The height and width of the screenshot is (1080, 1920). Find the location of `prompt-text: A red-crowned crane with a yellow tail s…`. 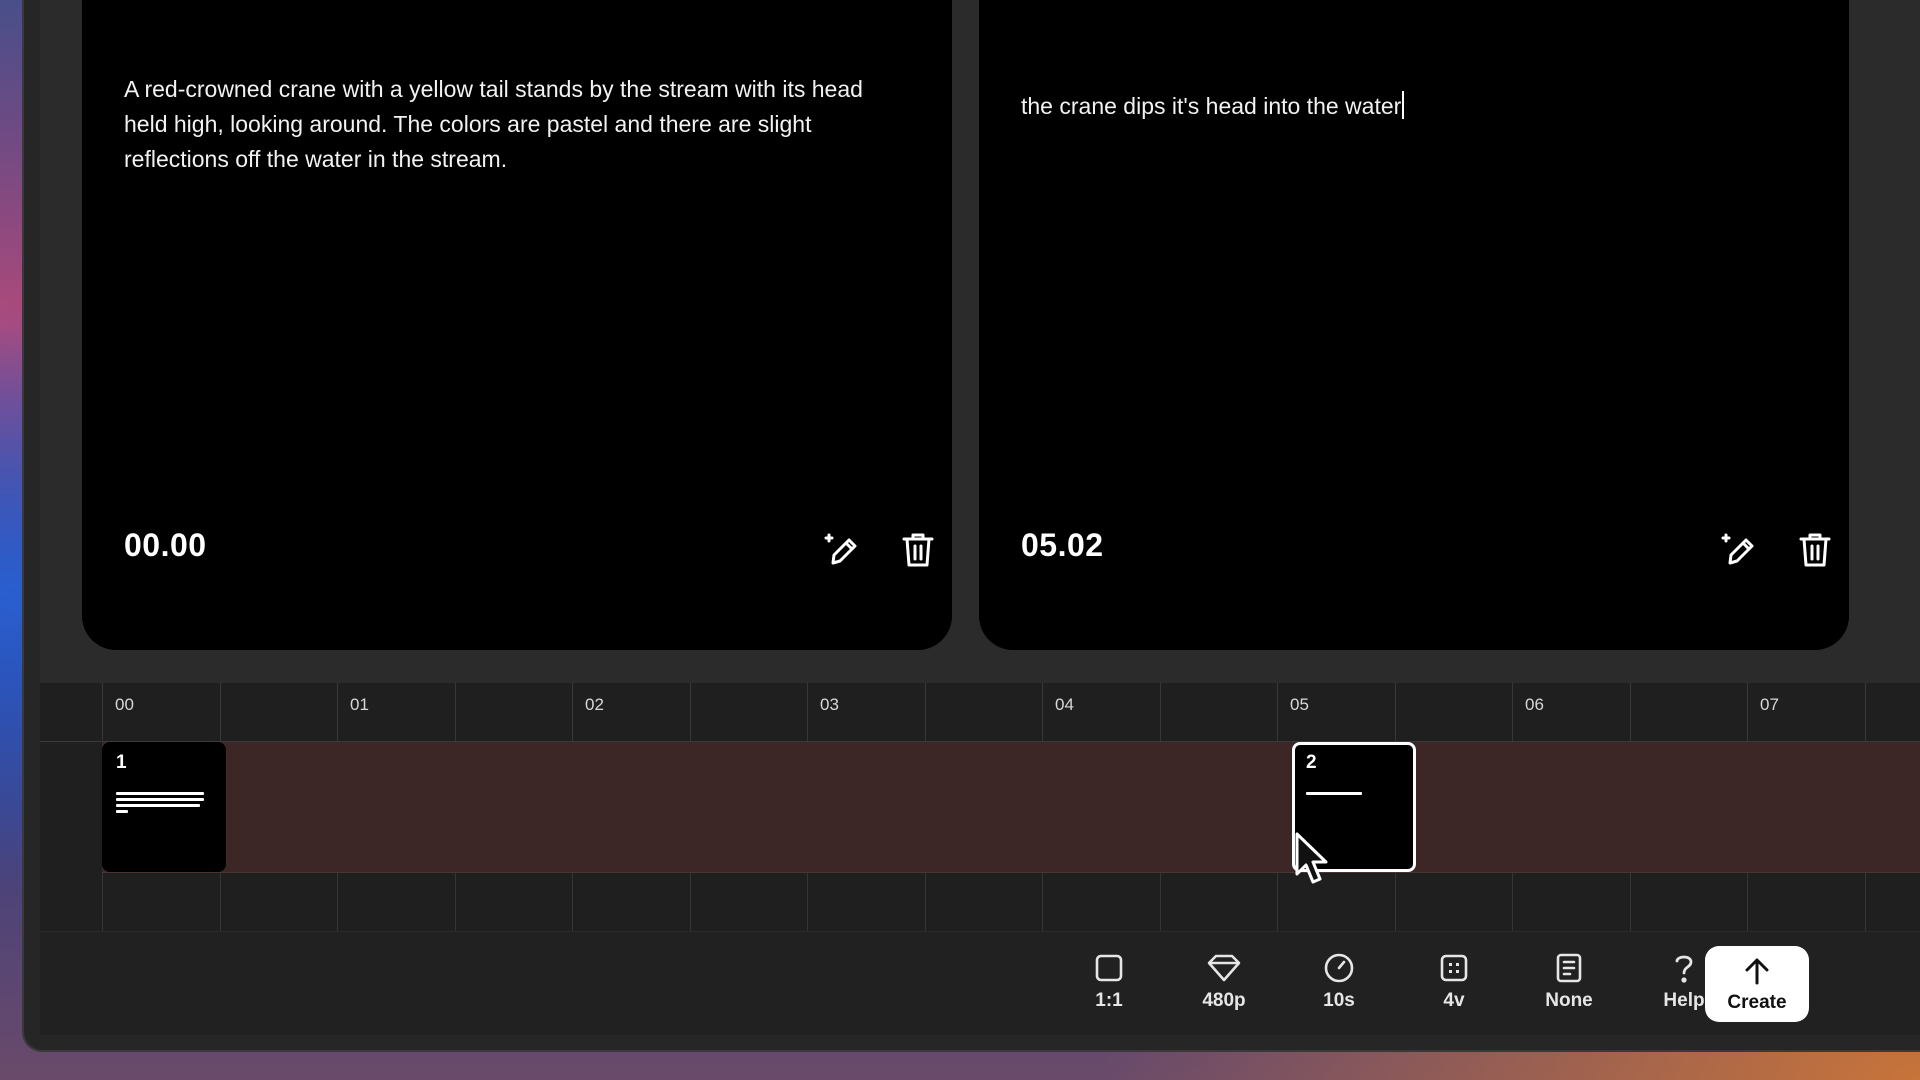

prompt-text: A red-crowned crane with a yellow tail s… is located at coordinates (508, 124).